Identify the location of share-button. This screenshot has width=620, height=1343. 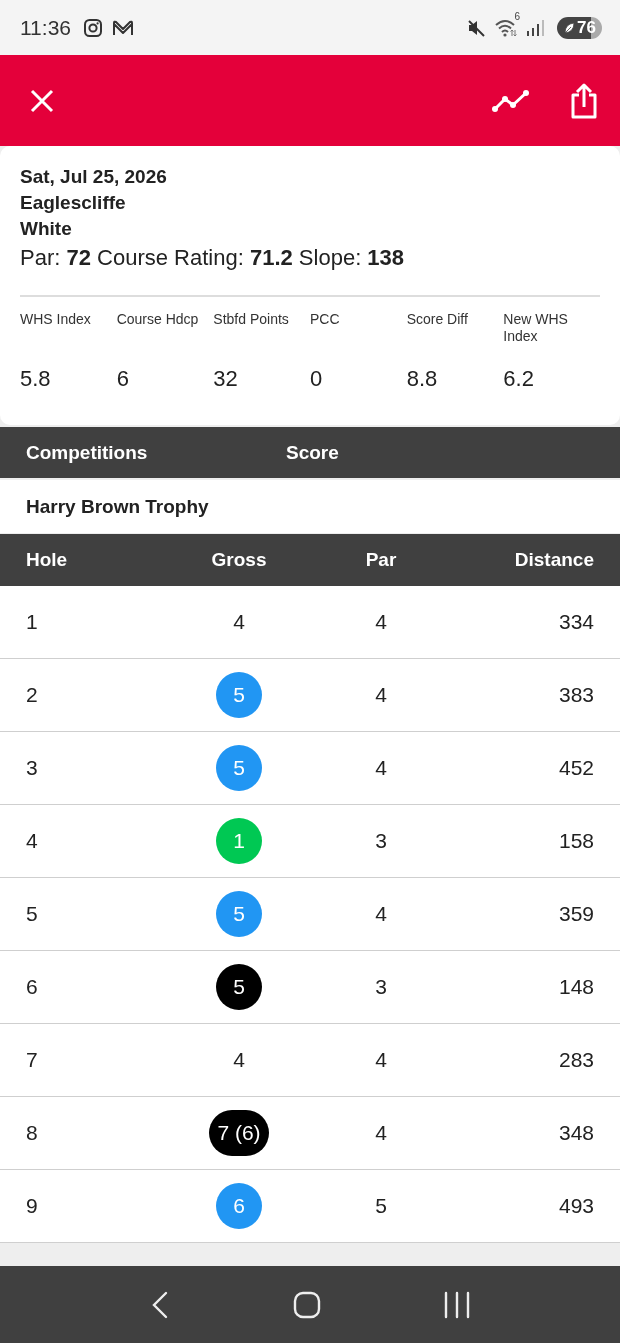
(584, 100).